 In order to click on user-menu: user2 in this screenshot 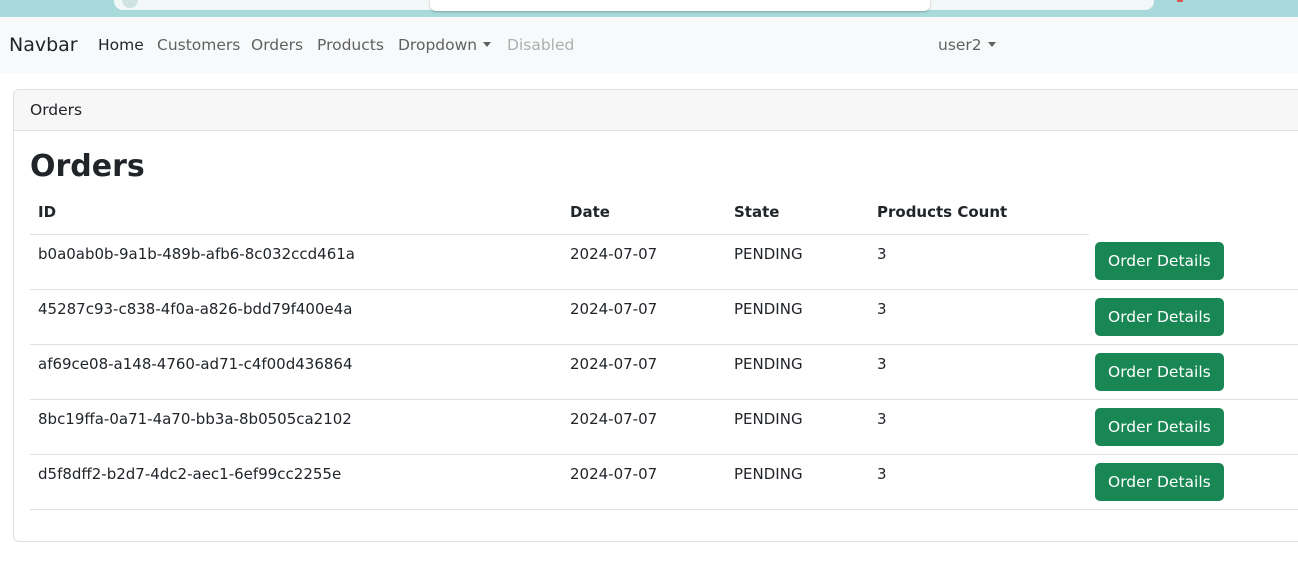, I will do `click(967, 45)`.